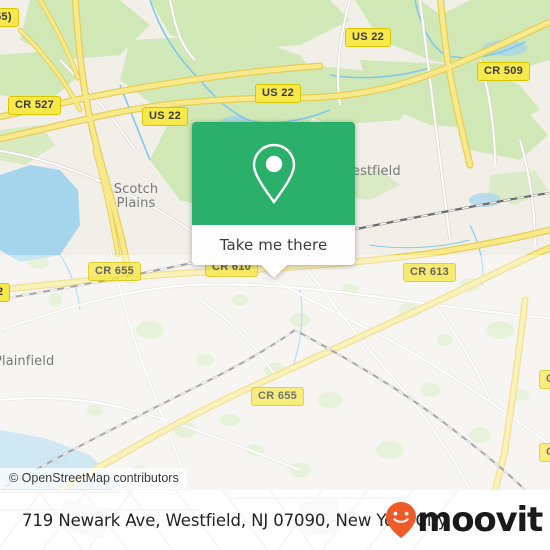  I want to click on location-pin-icon, so click(273, 173).